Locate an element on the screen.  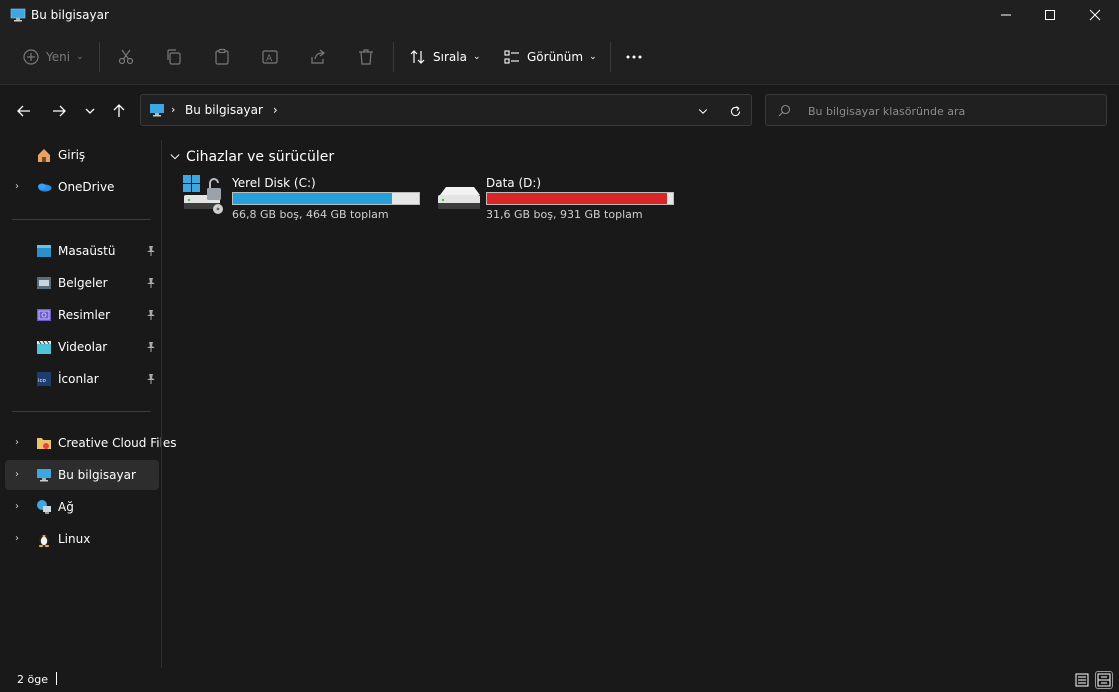
sidebar-item-linux: › Linux is located at coordinates (82, 539).